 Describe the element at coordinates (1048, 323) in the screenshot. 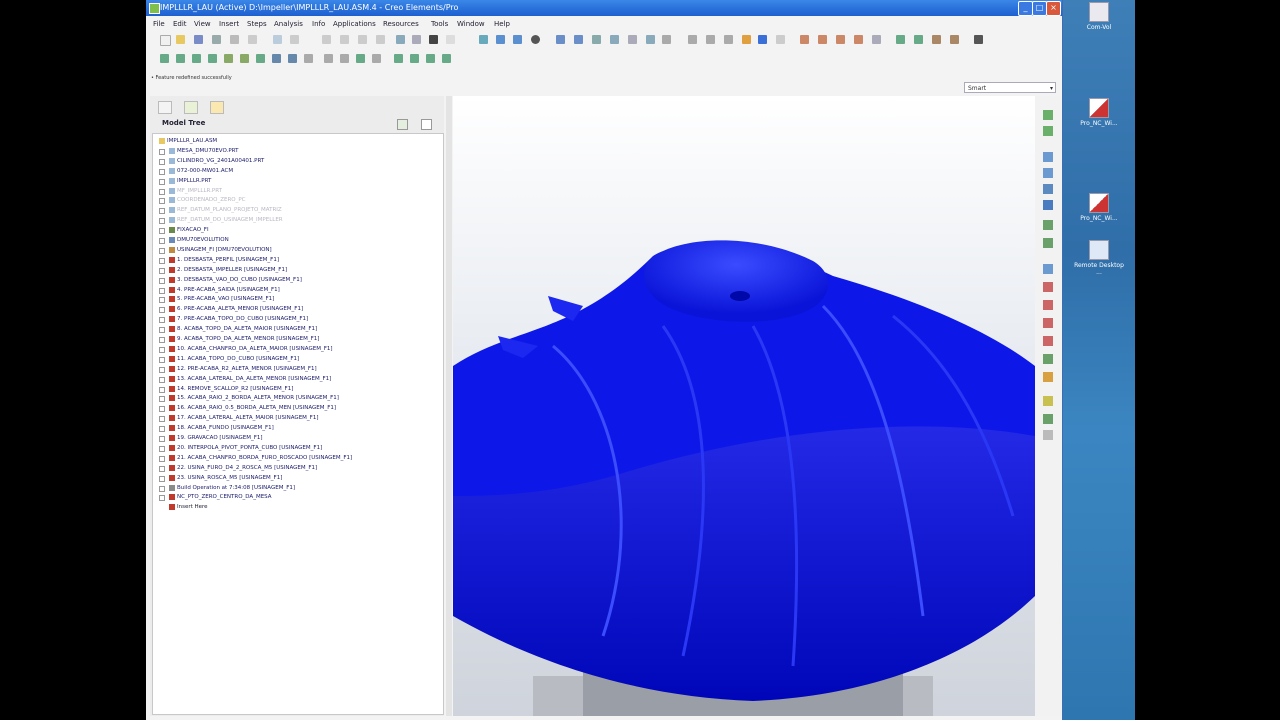

I see `datum-curve-tool-icon` at that location.